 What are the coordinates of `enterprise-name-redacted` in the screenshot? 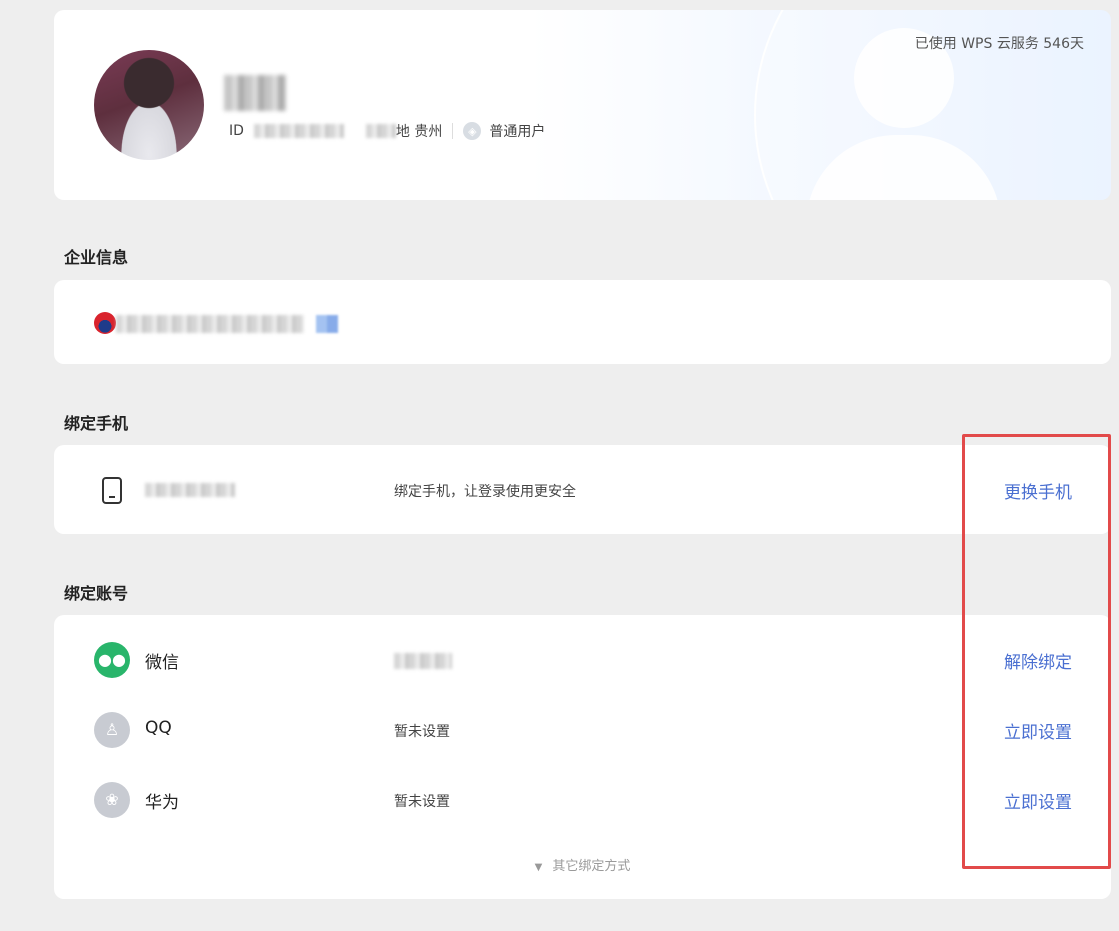 It's located at (210, 324).